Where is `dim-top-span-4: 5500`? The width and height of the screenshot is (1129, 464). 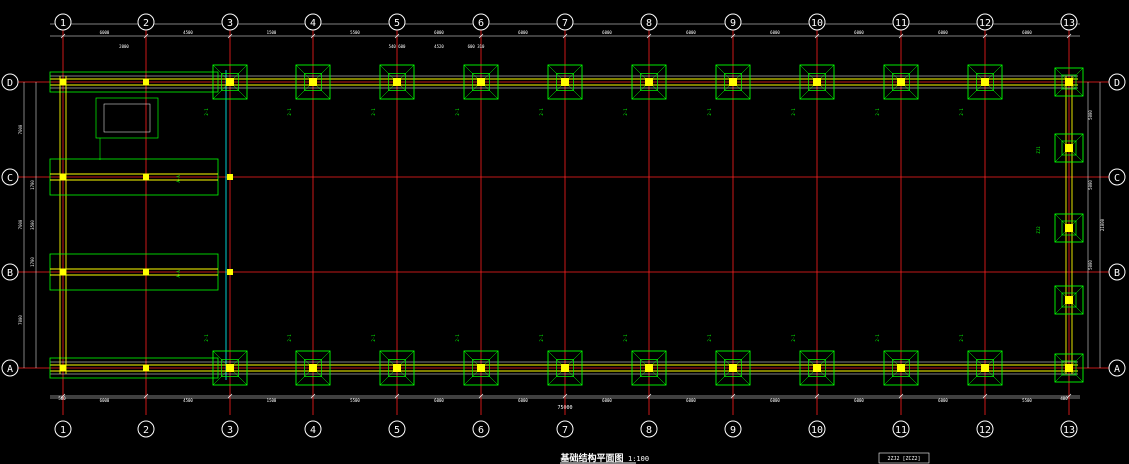 dim-top-span-4: 5500 is located at coordinates (355, 32).